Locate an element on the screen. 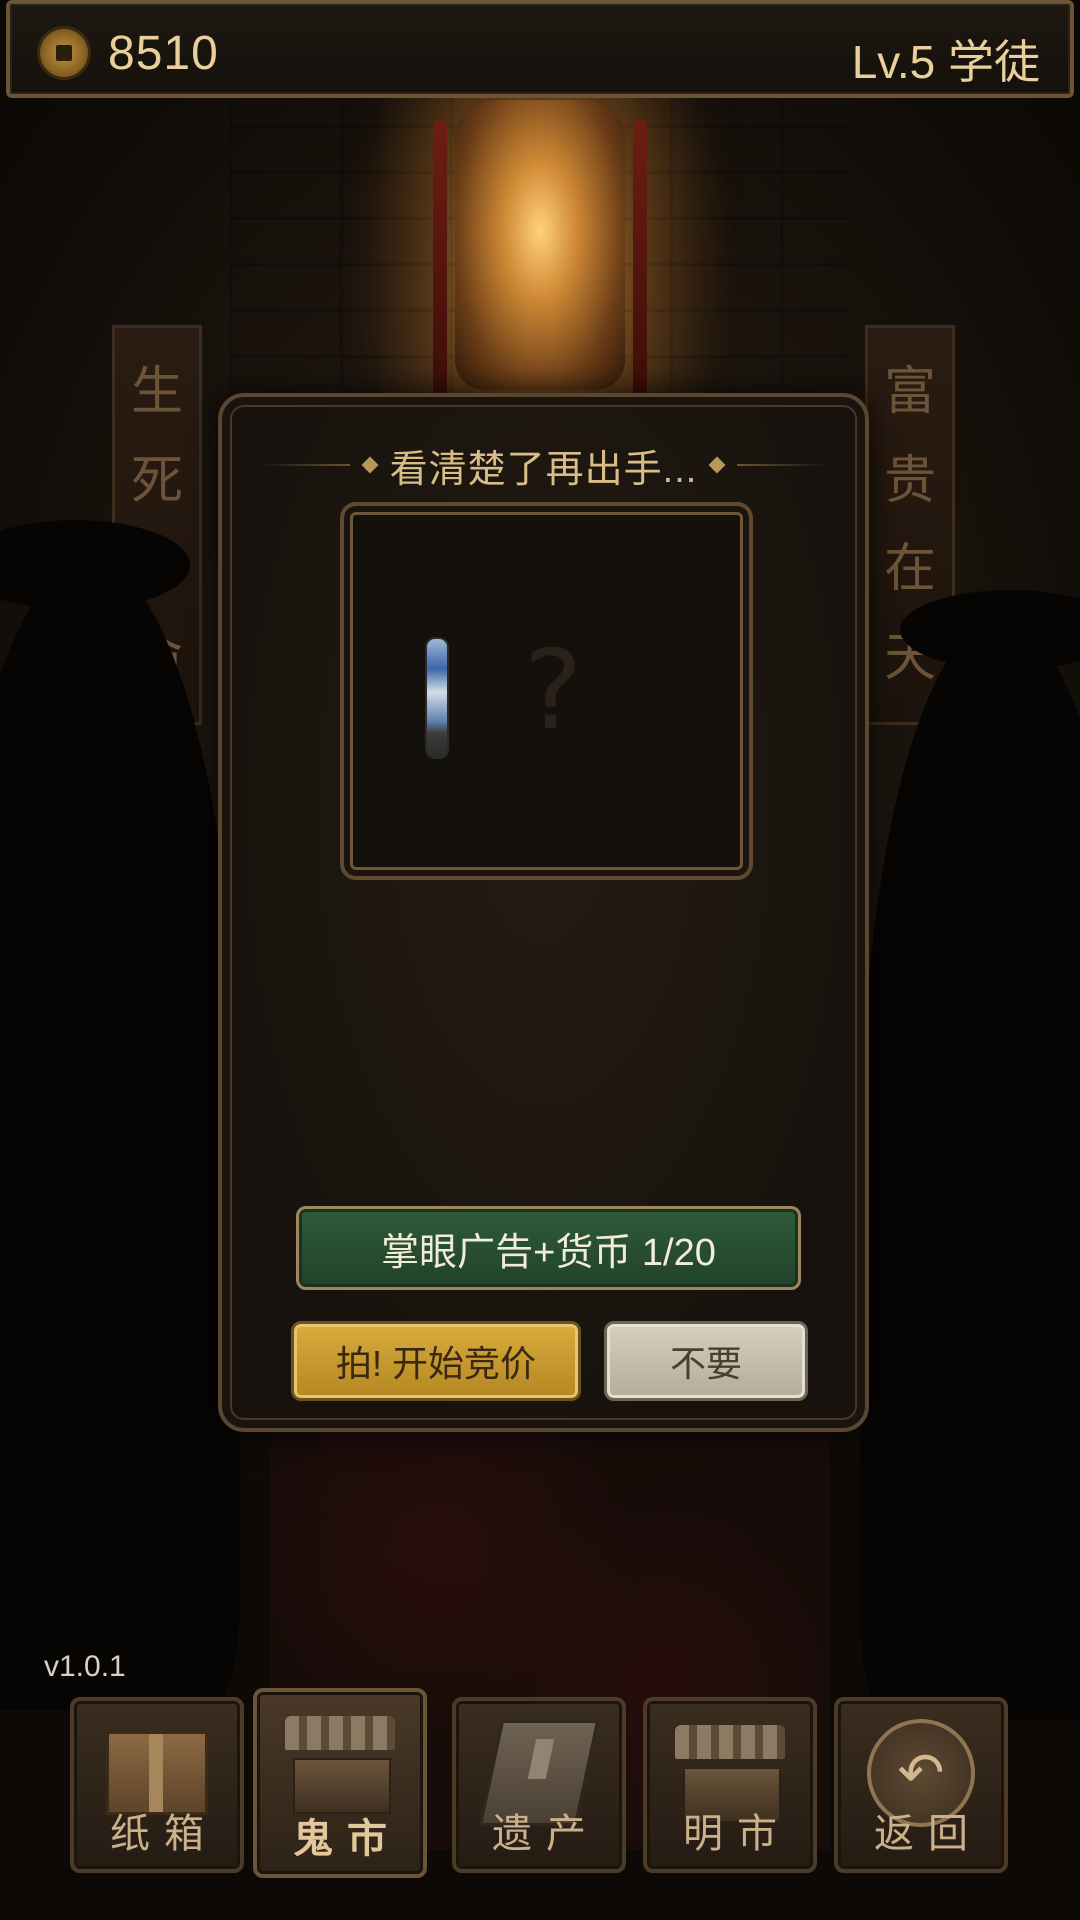 This screenshot has width=1080, height=1920. copper-coin-icon is located at coordinates (64, 53).